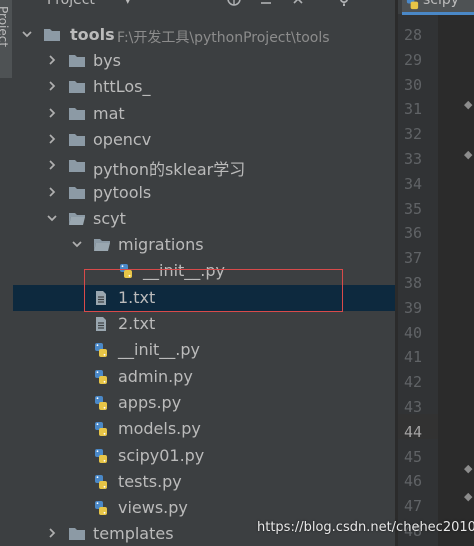 The height and width of the screenshot is (546, 474). I want to click on tree-item-label: pytools, so click(122, 192).